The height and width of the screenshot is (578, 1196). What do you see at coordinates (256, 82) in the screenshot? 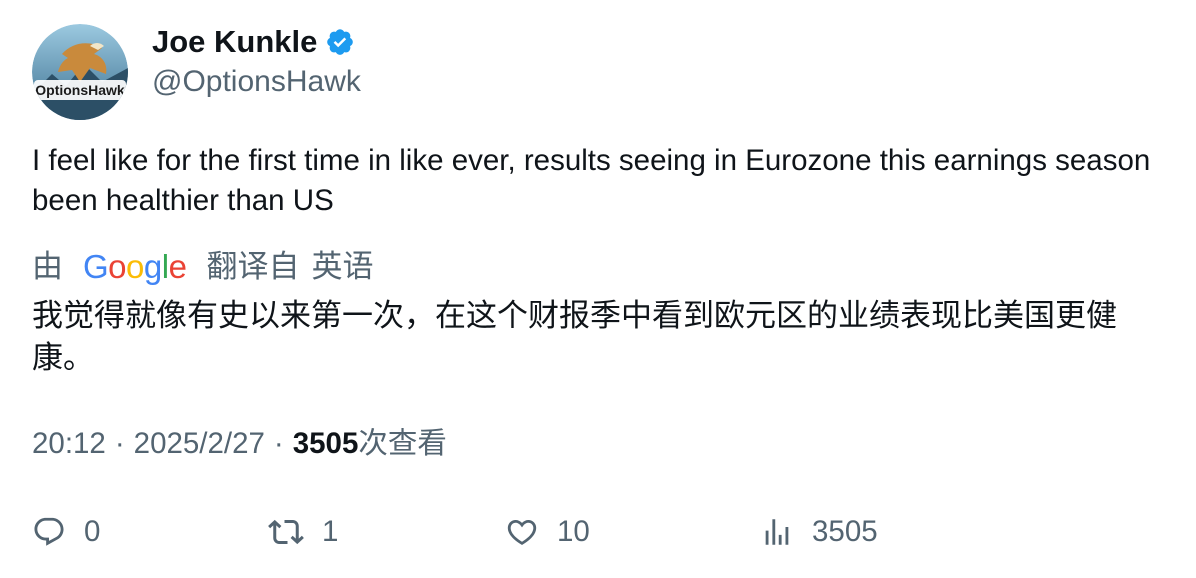
I see `author-handle: @OptionsHawk` at bounding box center [256, 82].